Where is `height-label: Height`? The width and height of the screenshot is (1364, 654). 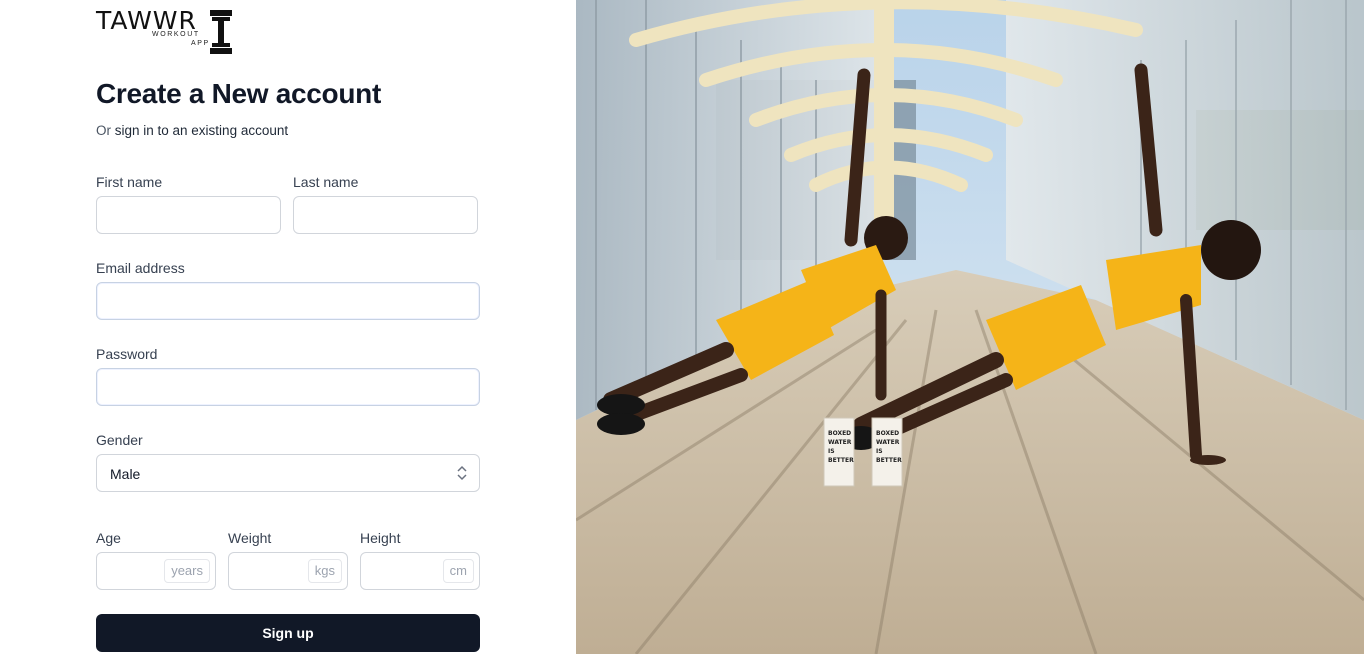 height-label: Height is located at coordinates (380, 538).